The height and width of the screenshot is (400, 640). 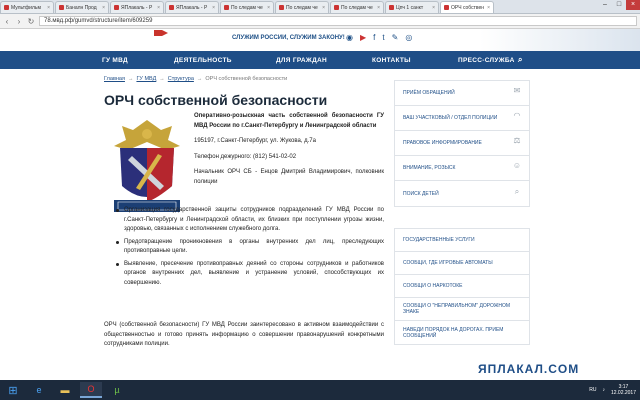 I want to click on system-tray: RU ♪ 3:17 12.02.2017, so click(x=612, y=390).